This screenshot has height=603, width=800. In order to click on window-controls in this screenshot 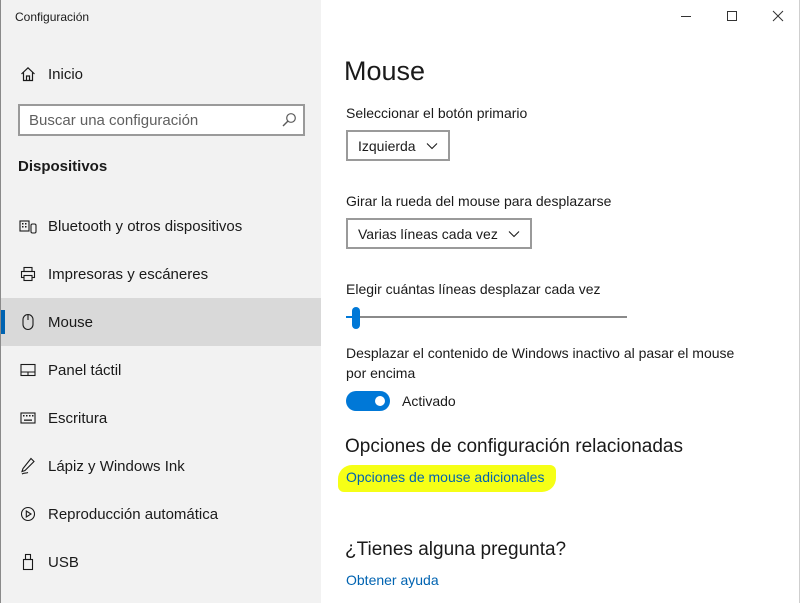, I will do `click(731, 16)`.